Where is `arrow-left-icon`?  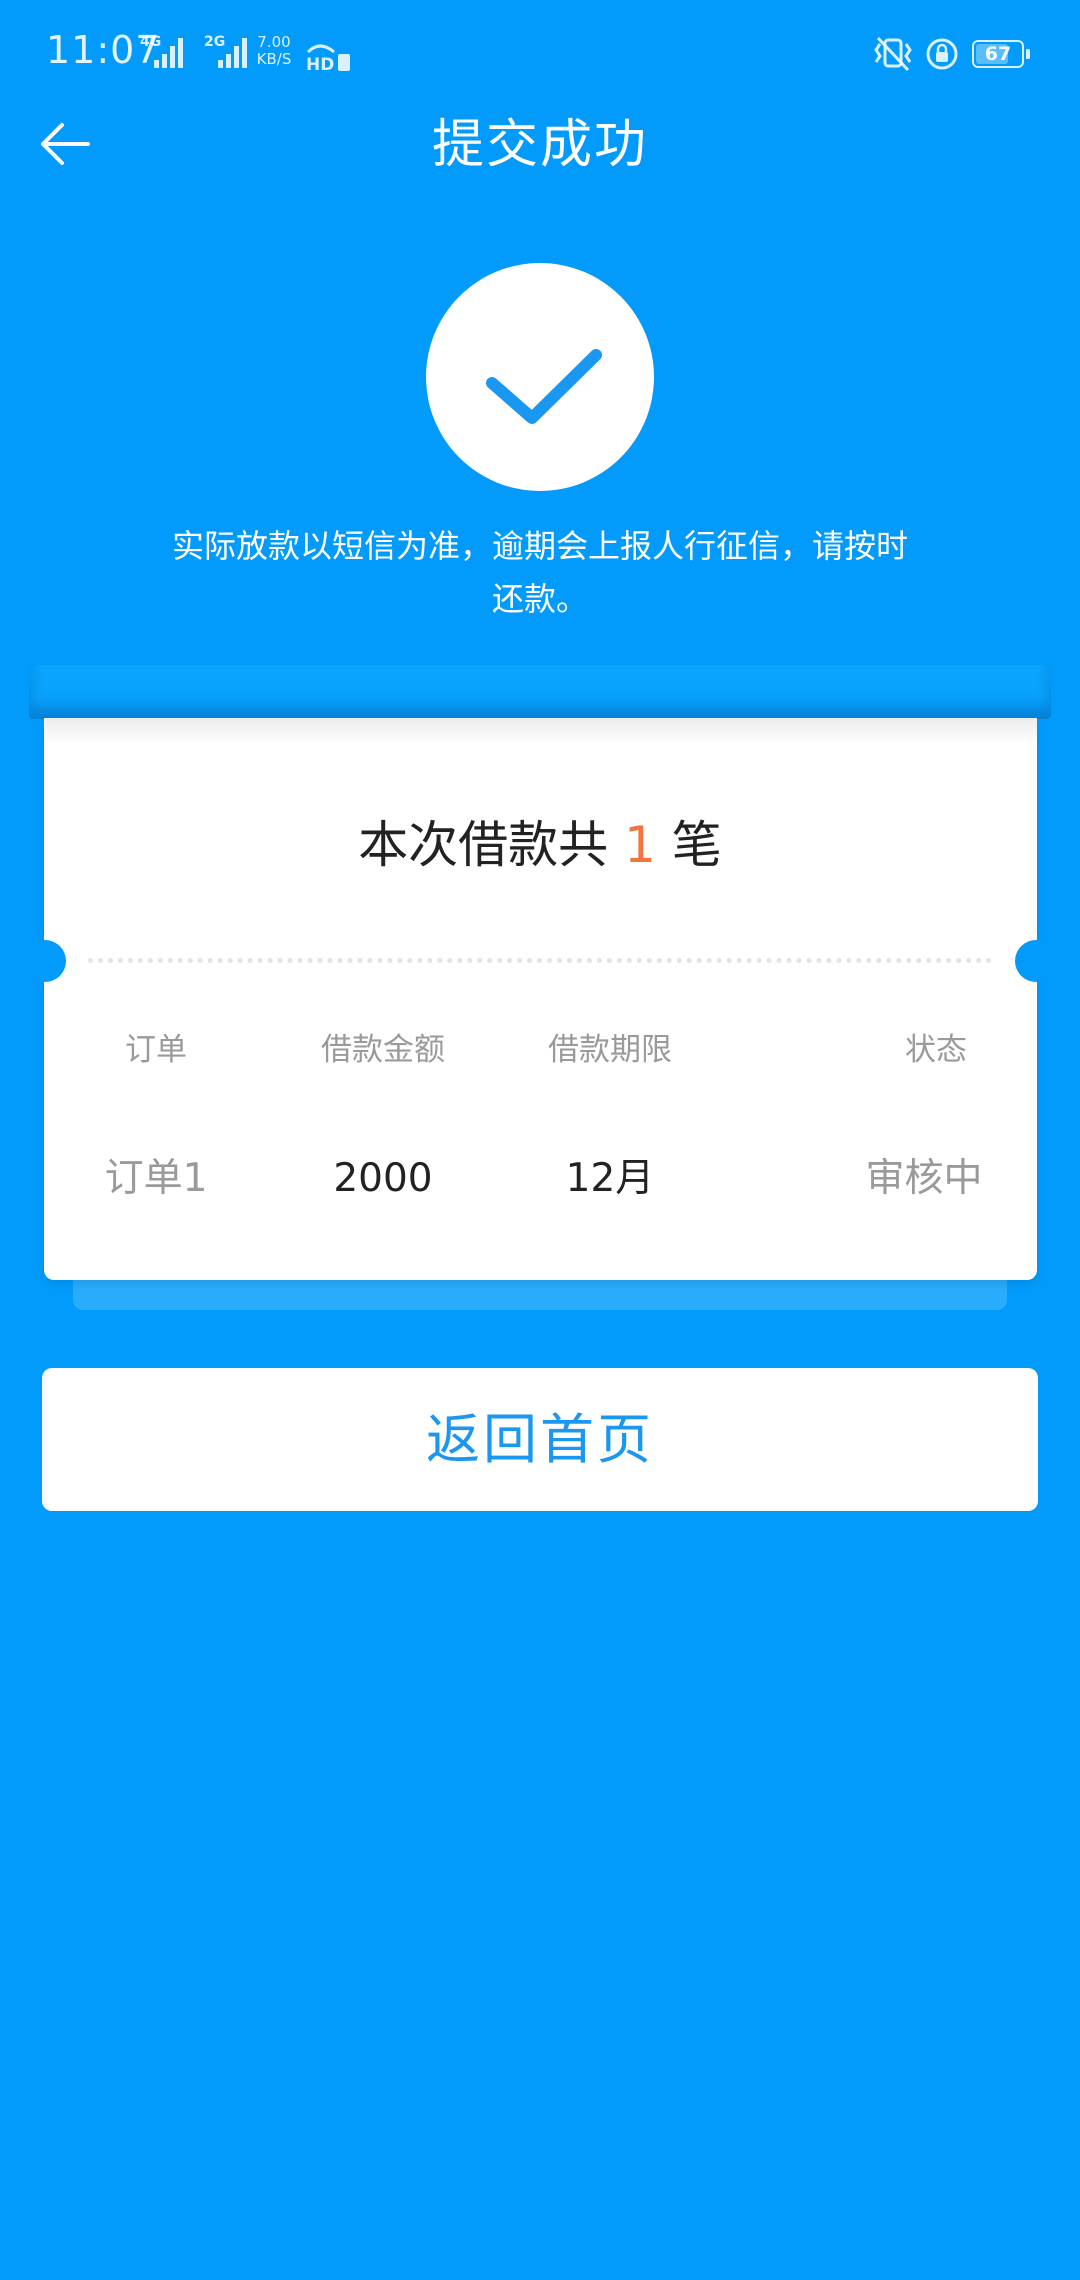 arrow-left-icon is located at coordinates (65, 144).